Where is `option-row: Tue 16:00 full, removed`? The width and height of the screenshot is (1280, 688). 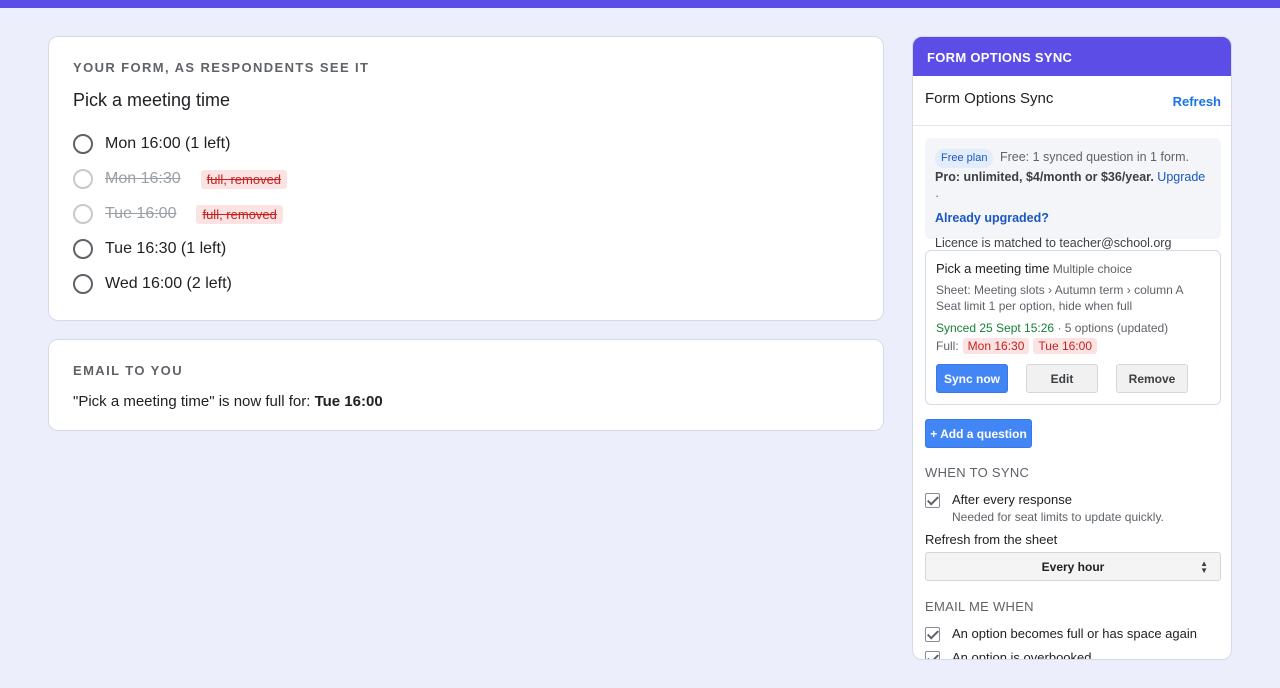 option-row: Tue 16:00 full, removed is located at coordinates (178, 214).